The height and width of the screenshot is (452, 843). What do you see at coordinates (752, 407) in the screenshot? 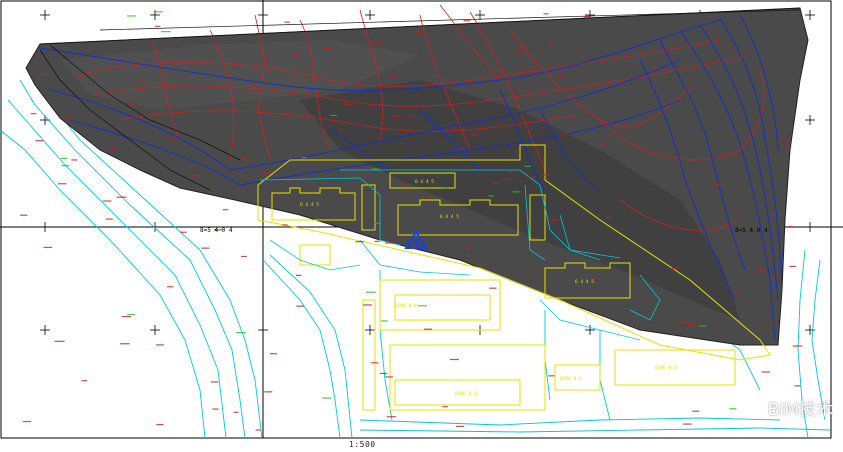
I see `wechat-icon` at bounding box center [752, 407].